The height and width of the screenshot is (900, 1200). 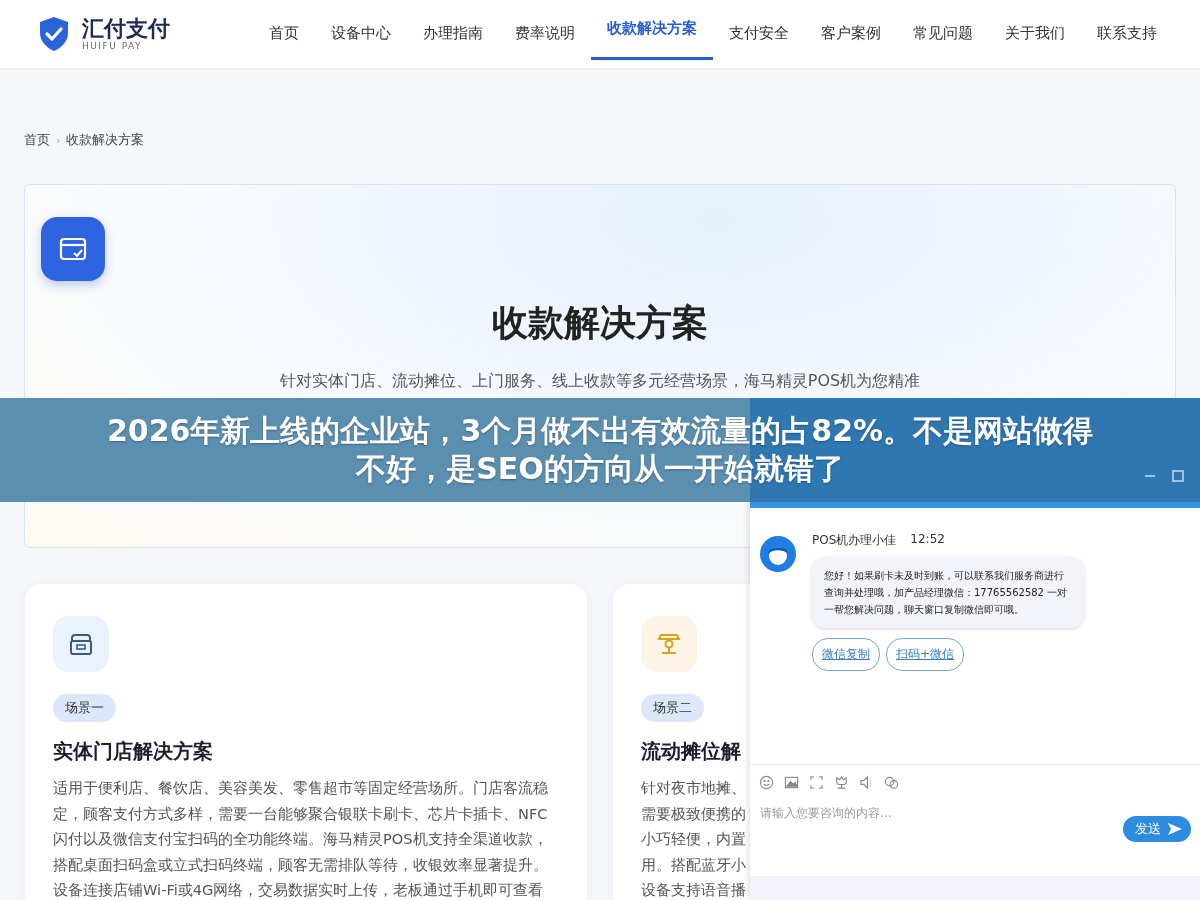 I want to click on nav-link: 支付安全, so click(x=759, y=34).